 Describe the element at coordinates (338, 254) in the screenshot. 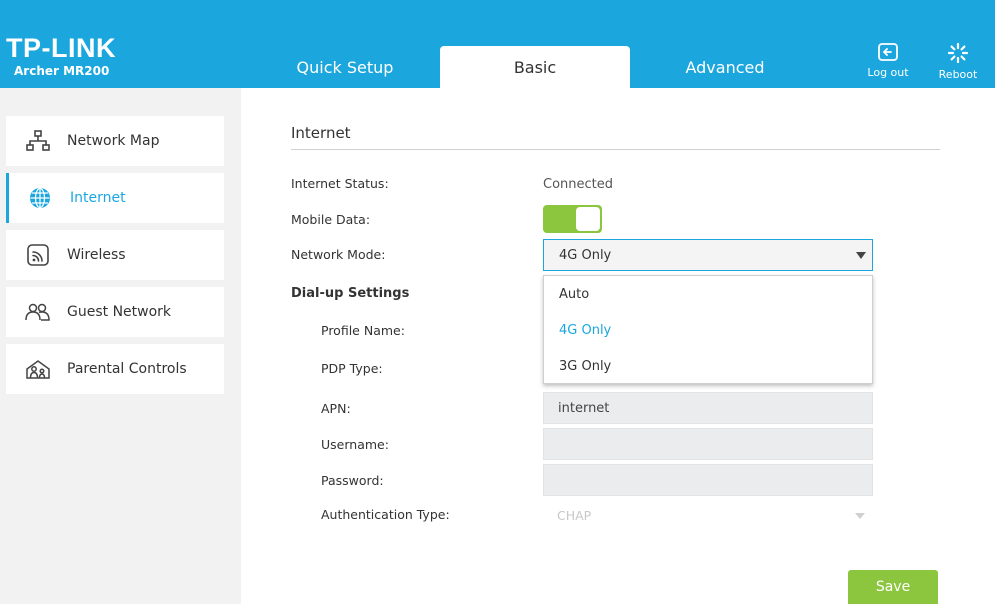

I see `network-mode-label: Network Mode:` at that location.